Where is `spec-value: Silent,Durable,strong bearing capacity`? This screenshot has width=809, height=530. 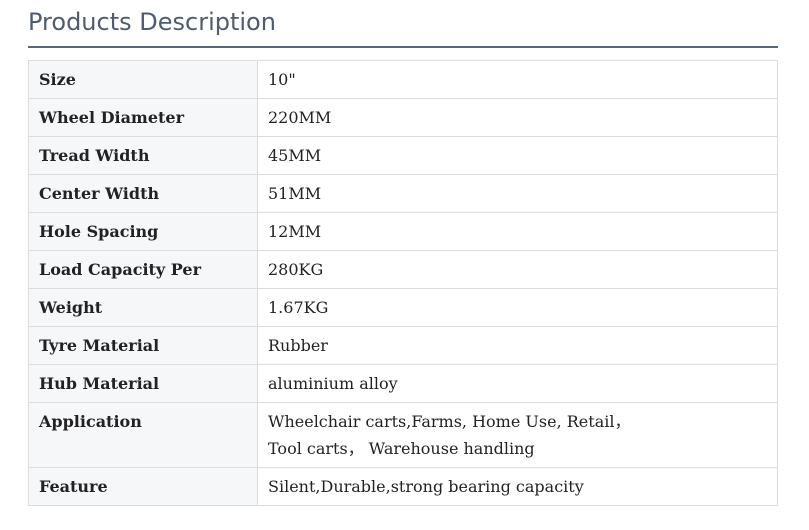
spec-value: Silent,Durable,strong bearing capacity is located at coordinates (517, 486).